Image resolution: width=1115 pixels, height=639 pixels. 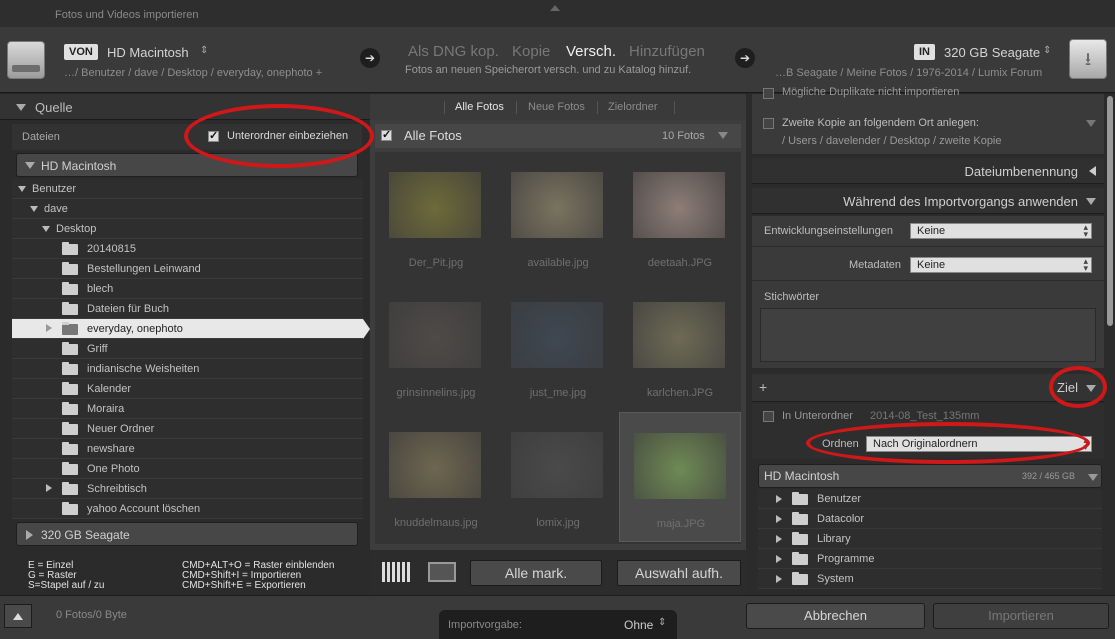 What do you see at coordinates (187, 165) in the screenshot?
I see `volume-hd-macintosh: HD Macintosh` at bounding box center [187, 165].